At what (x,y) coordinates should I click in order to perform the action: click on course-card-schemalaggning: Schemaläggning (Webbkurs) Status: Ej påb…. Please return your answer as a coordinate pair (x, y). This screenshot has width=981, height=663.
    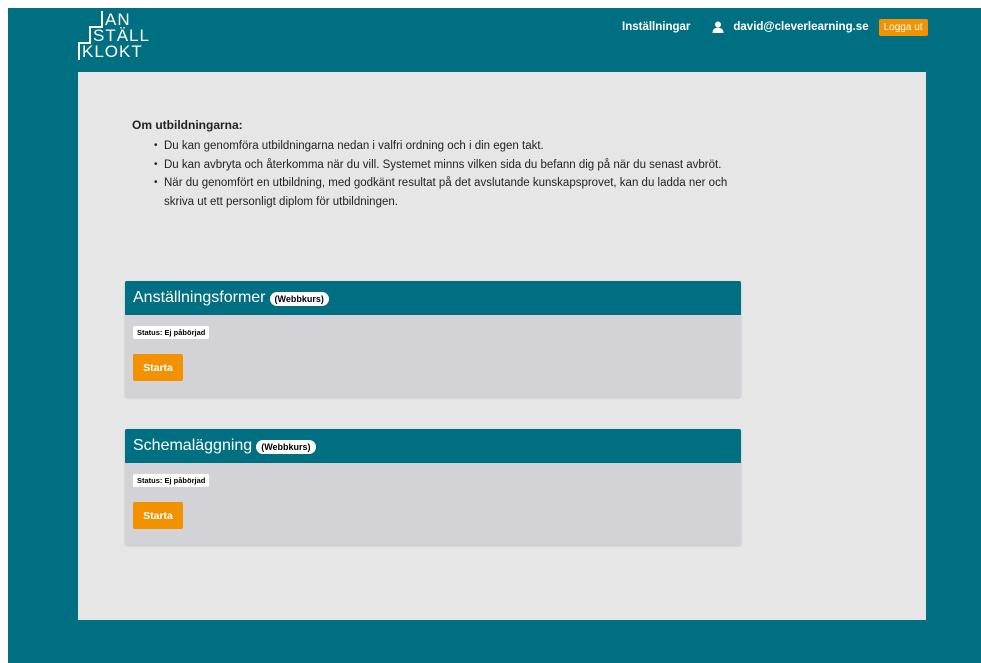
    Looking at the image, I should click on (433, 487).